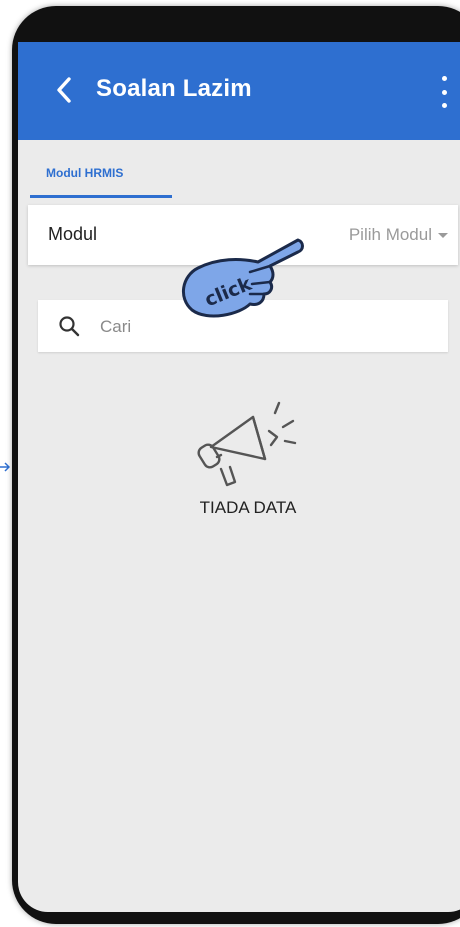  I want to click on empty-state-text: TIADA DATA, so click(248, 507).